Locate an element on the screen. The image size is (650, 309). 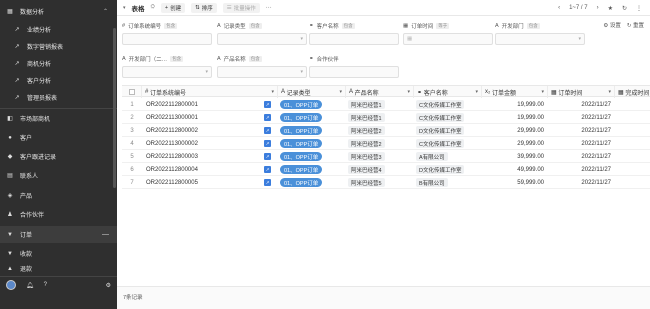
reset-button: ↻ 重置 is located at coordinates (635, 25).